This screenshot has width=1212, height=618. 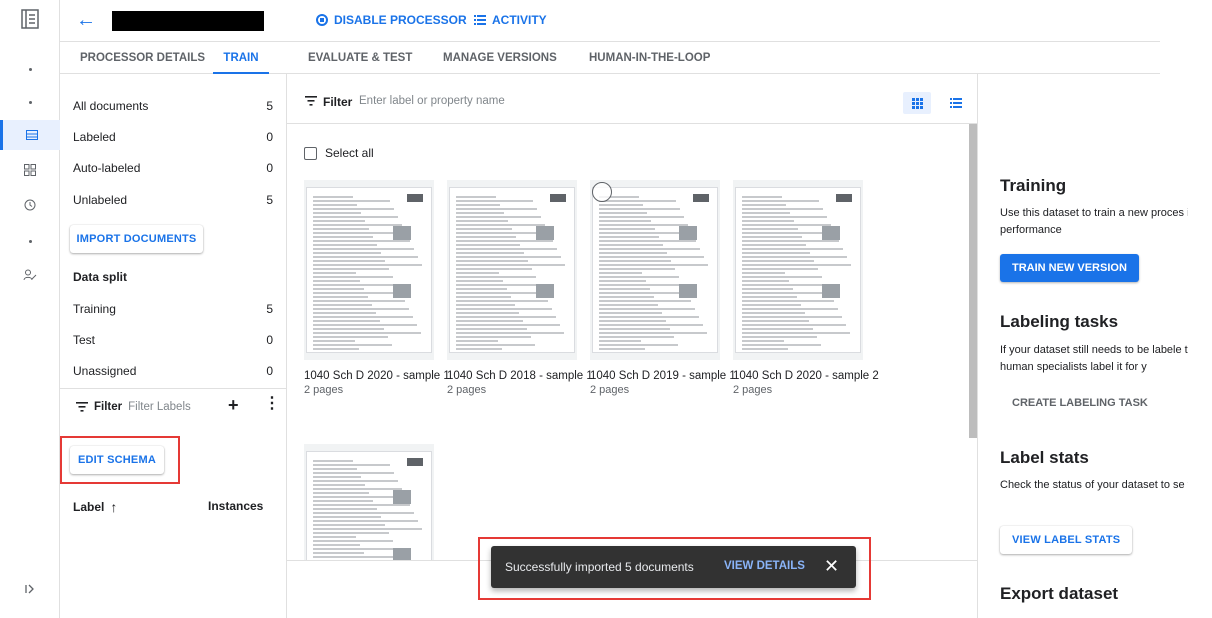 What do you see at coordinates (520, 376) in the screenshot?
I see `document-name: 1040 Sch D 2018 - sample 1` at bounding box center [520, 376].